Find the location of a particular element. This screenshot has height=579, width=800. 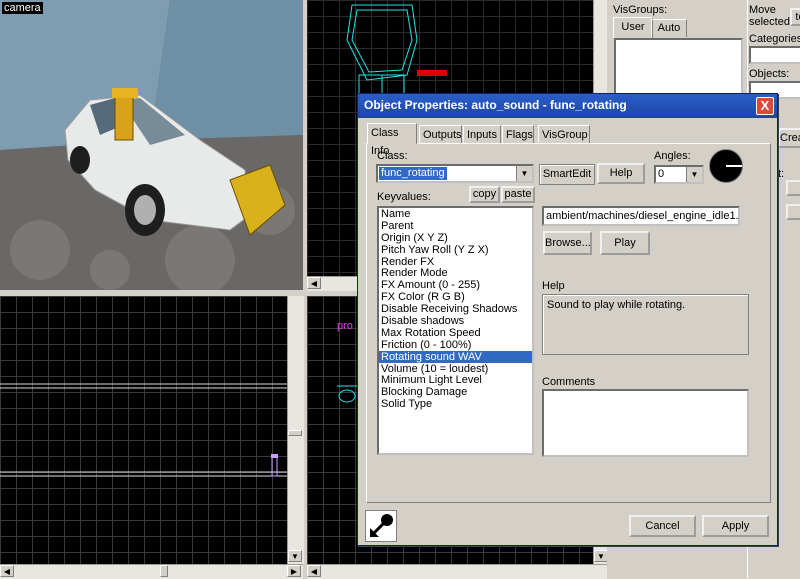

side-viewport-vscroll: ▼ is located at coordinates (295, 430).